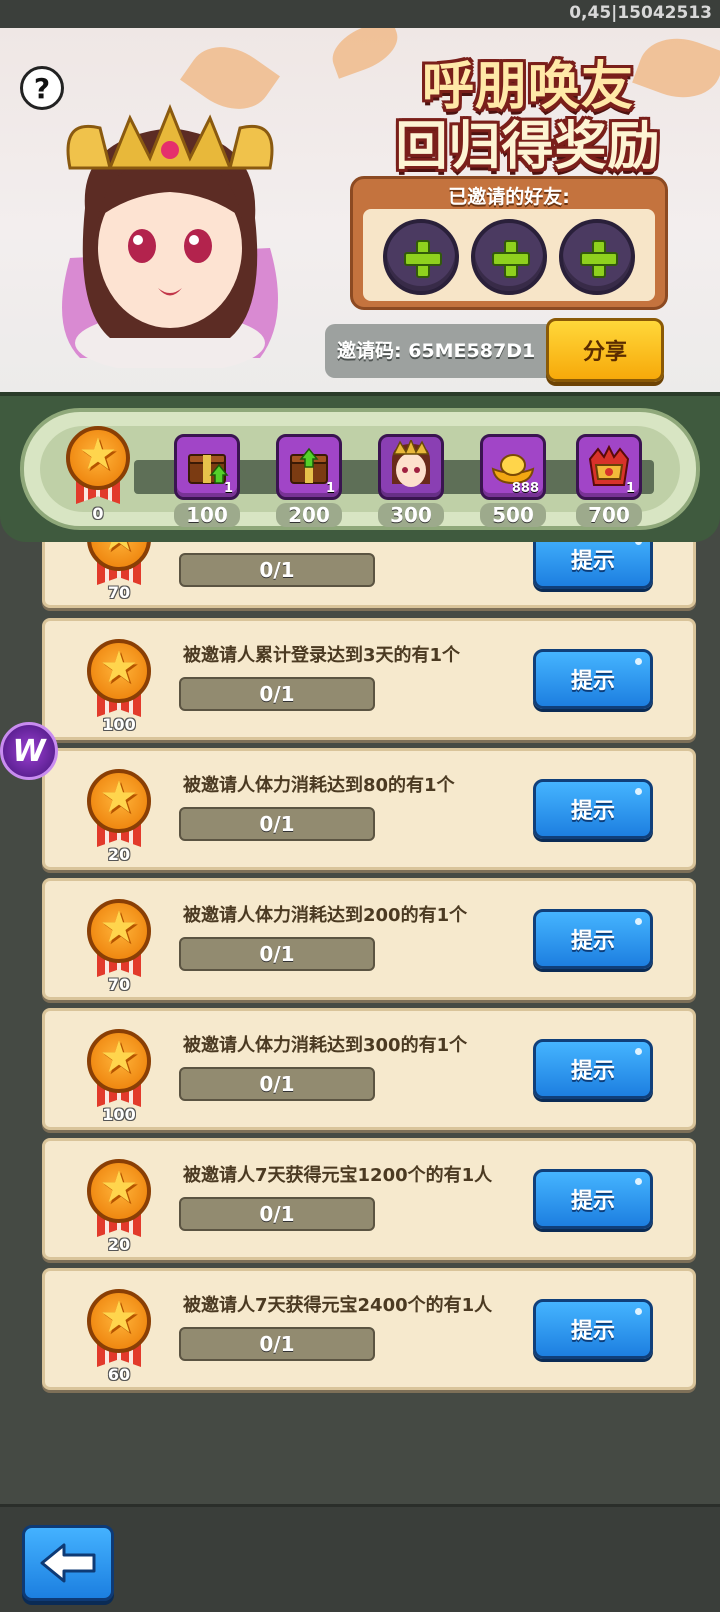 This screenshot has height=1612, width=720. I want to click on bottom-bar, so click(360, 1558).